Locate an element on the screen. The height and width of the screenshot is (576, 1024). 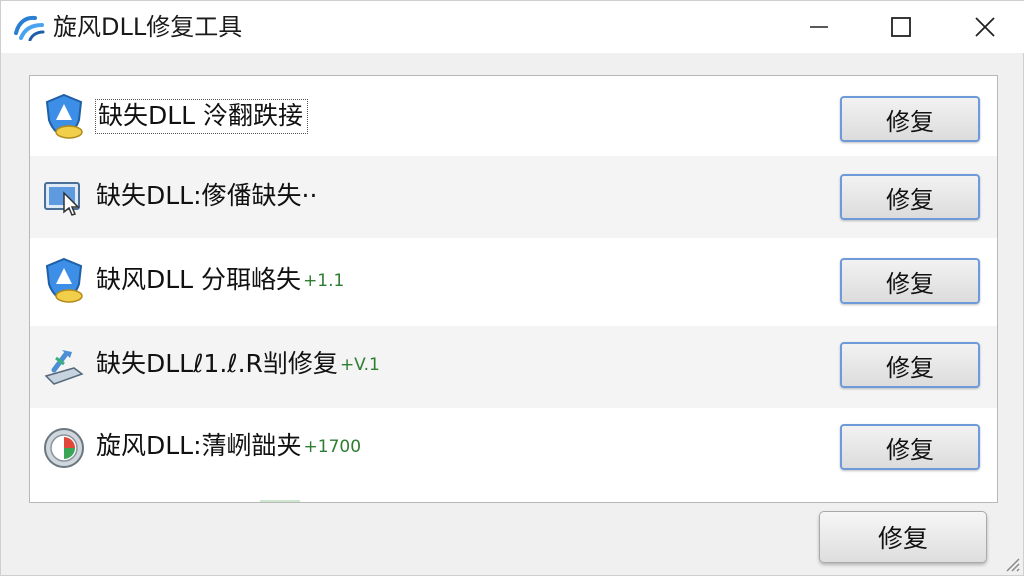
list-item: 缺失DLL 泠翻跌接 修复 is located at coordinates (513, 116).